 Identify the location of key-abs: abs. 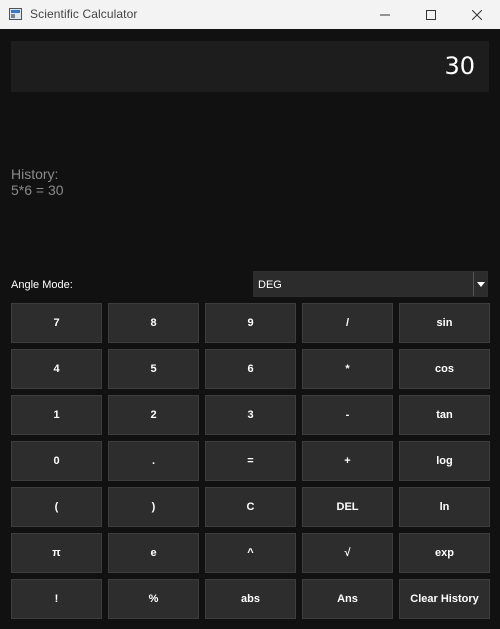
(250, 599).